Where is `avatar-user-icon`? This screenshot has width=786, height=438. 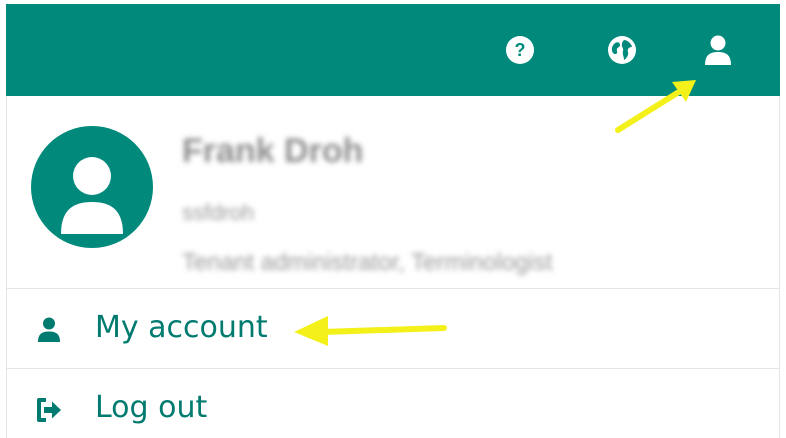 avatar-user-icon is located at coordinates (92, 195).